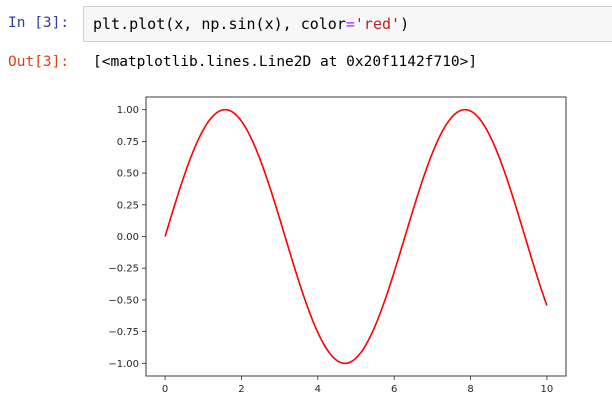 Image resolution: width=612 pixels, height=414 pixels. I want to click on y-tick-label: 1.00, so click(128, 110).